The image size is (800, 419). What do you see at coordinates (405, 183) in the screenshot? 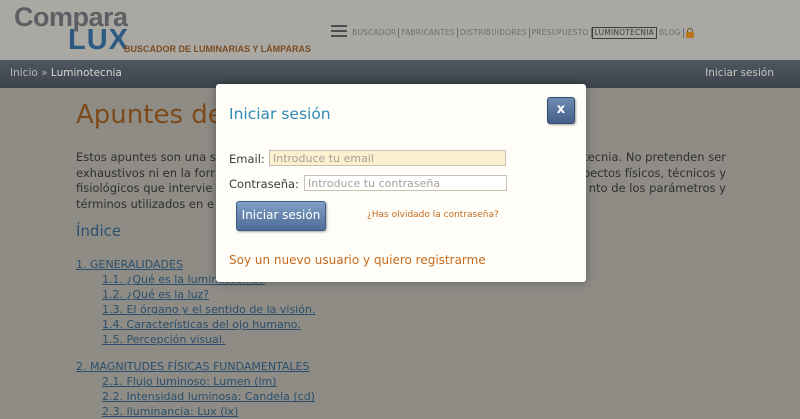
I see `password-field` at bounding box center [405, 183].